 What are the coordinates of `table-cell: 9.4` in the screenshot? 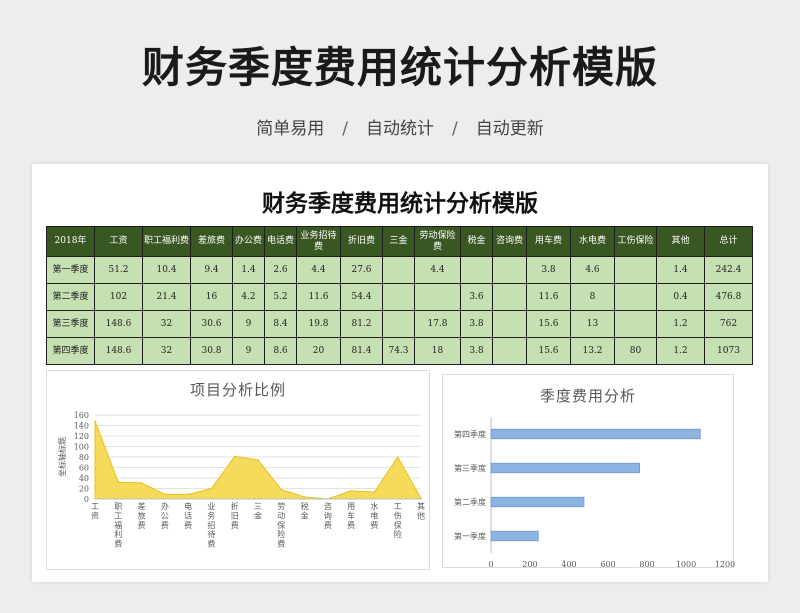 It's located at (211, 270).